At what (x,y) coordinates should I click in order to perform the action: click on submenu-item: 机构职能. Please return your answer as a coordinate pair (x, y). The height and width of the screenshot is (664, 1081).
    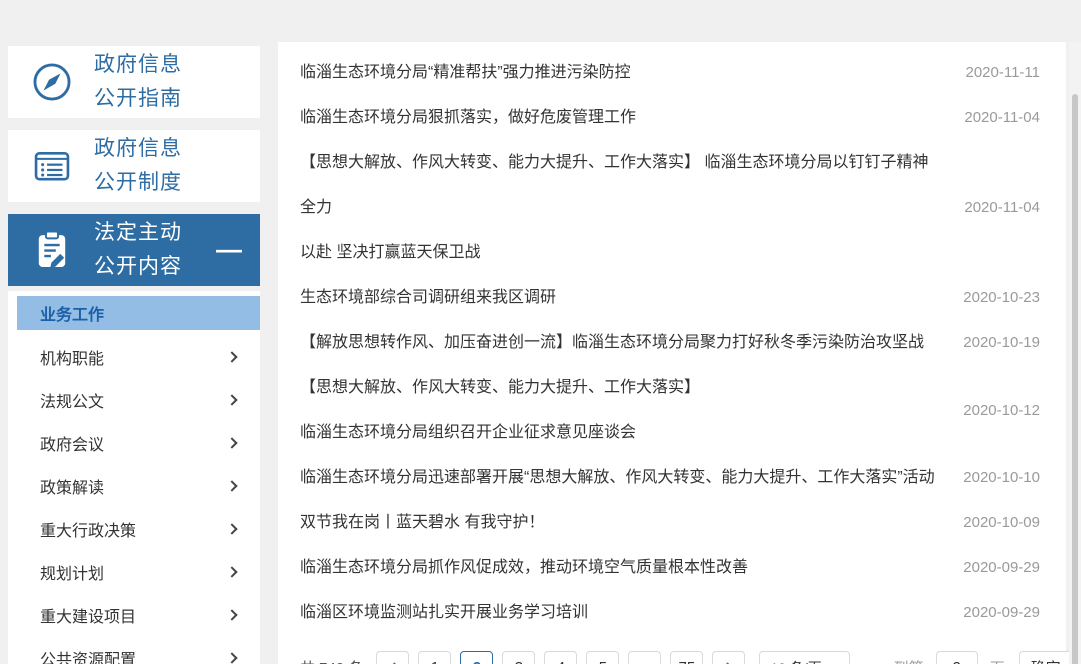
    Looking at the image, I should click on (134, 356).